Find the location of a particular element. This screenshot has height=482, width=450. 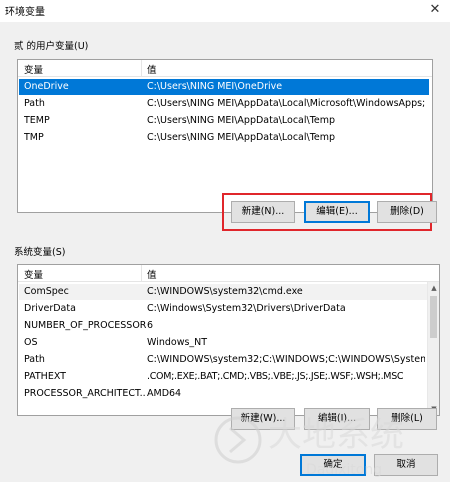

row-variable-name: ComSpec is located at coordinates (46, 291).